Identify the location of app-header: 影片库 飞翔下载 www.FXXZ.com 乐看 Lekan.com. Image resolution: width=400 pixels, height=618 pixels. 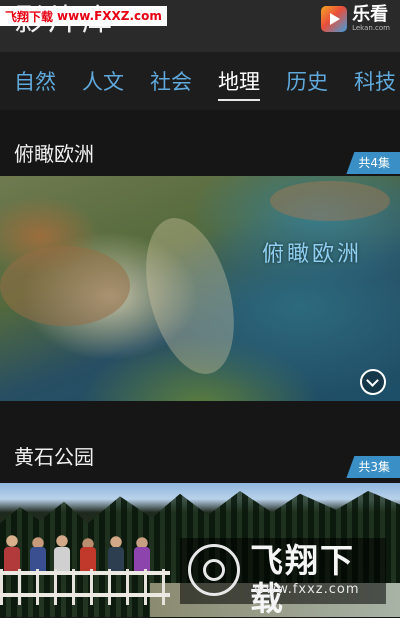
(200, 26).